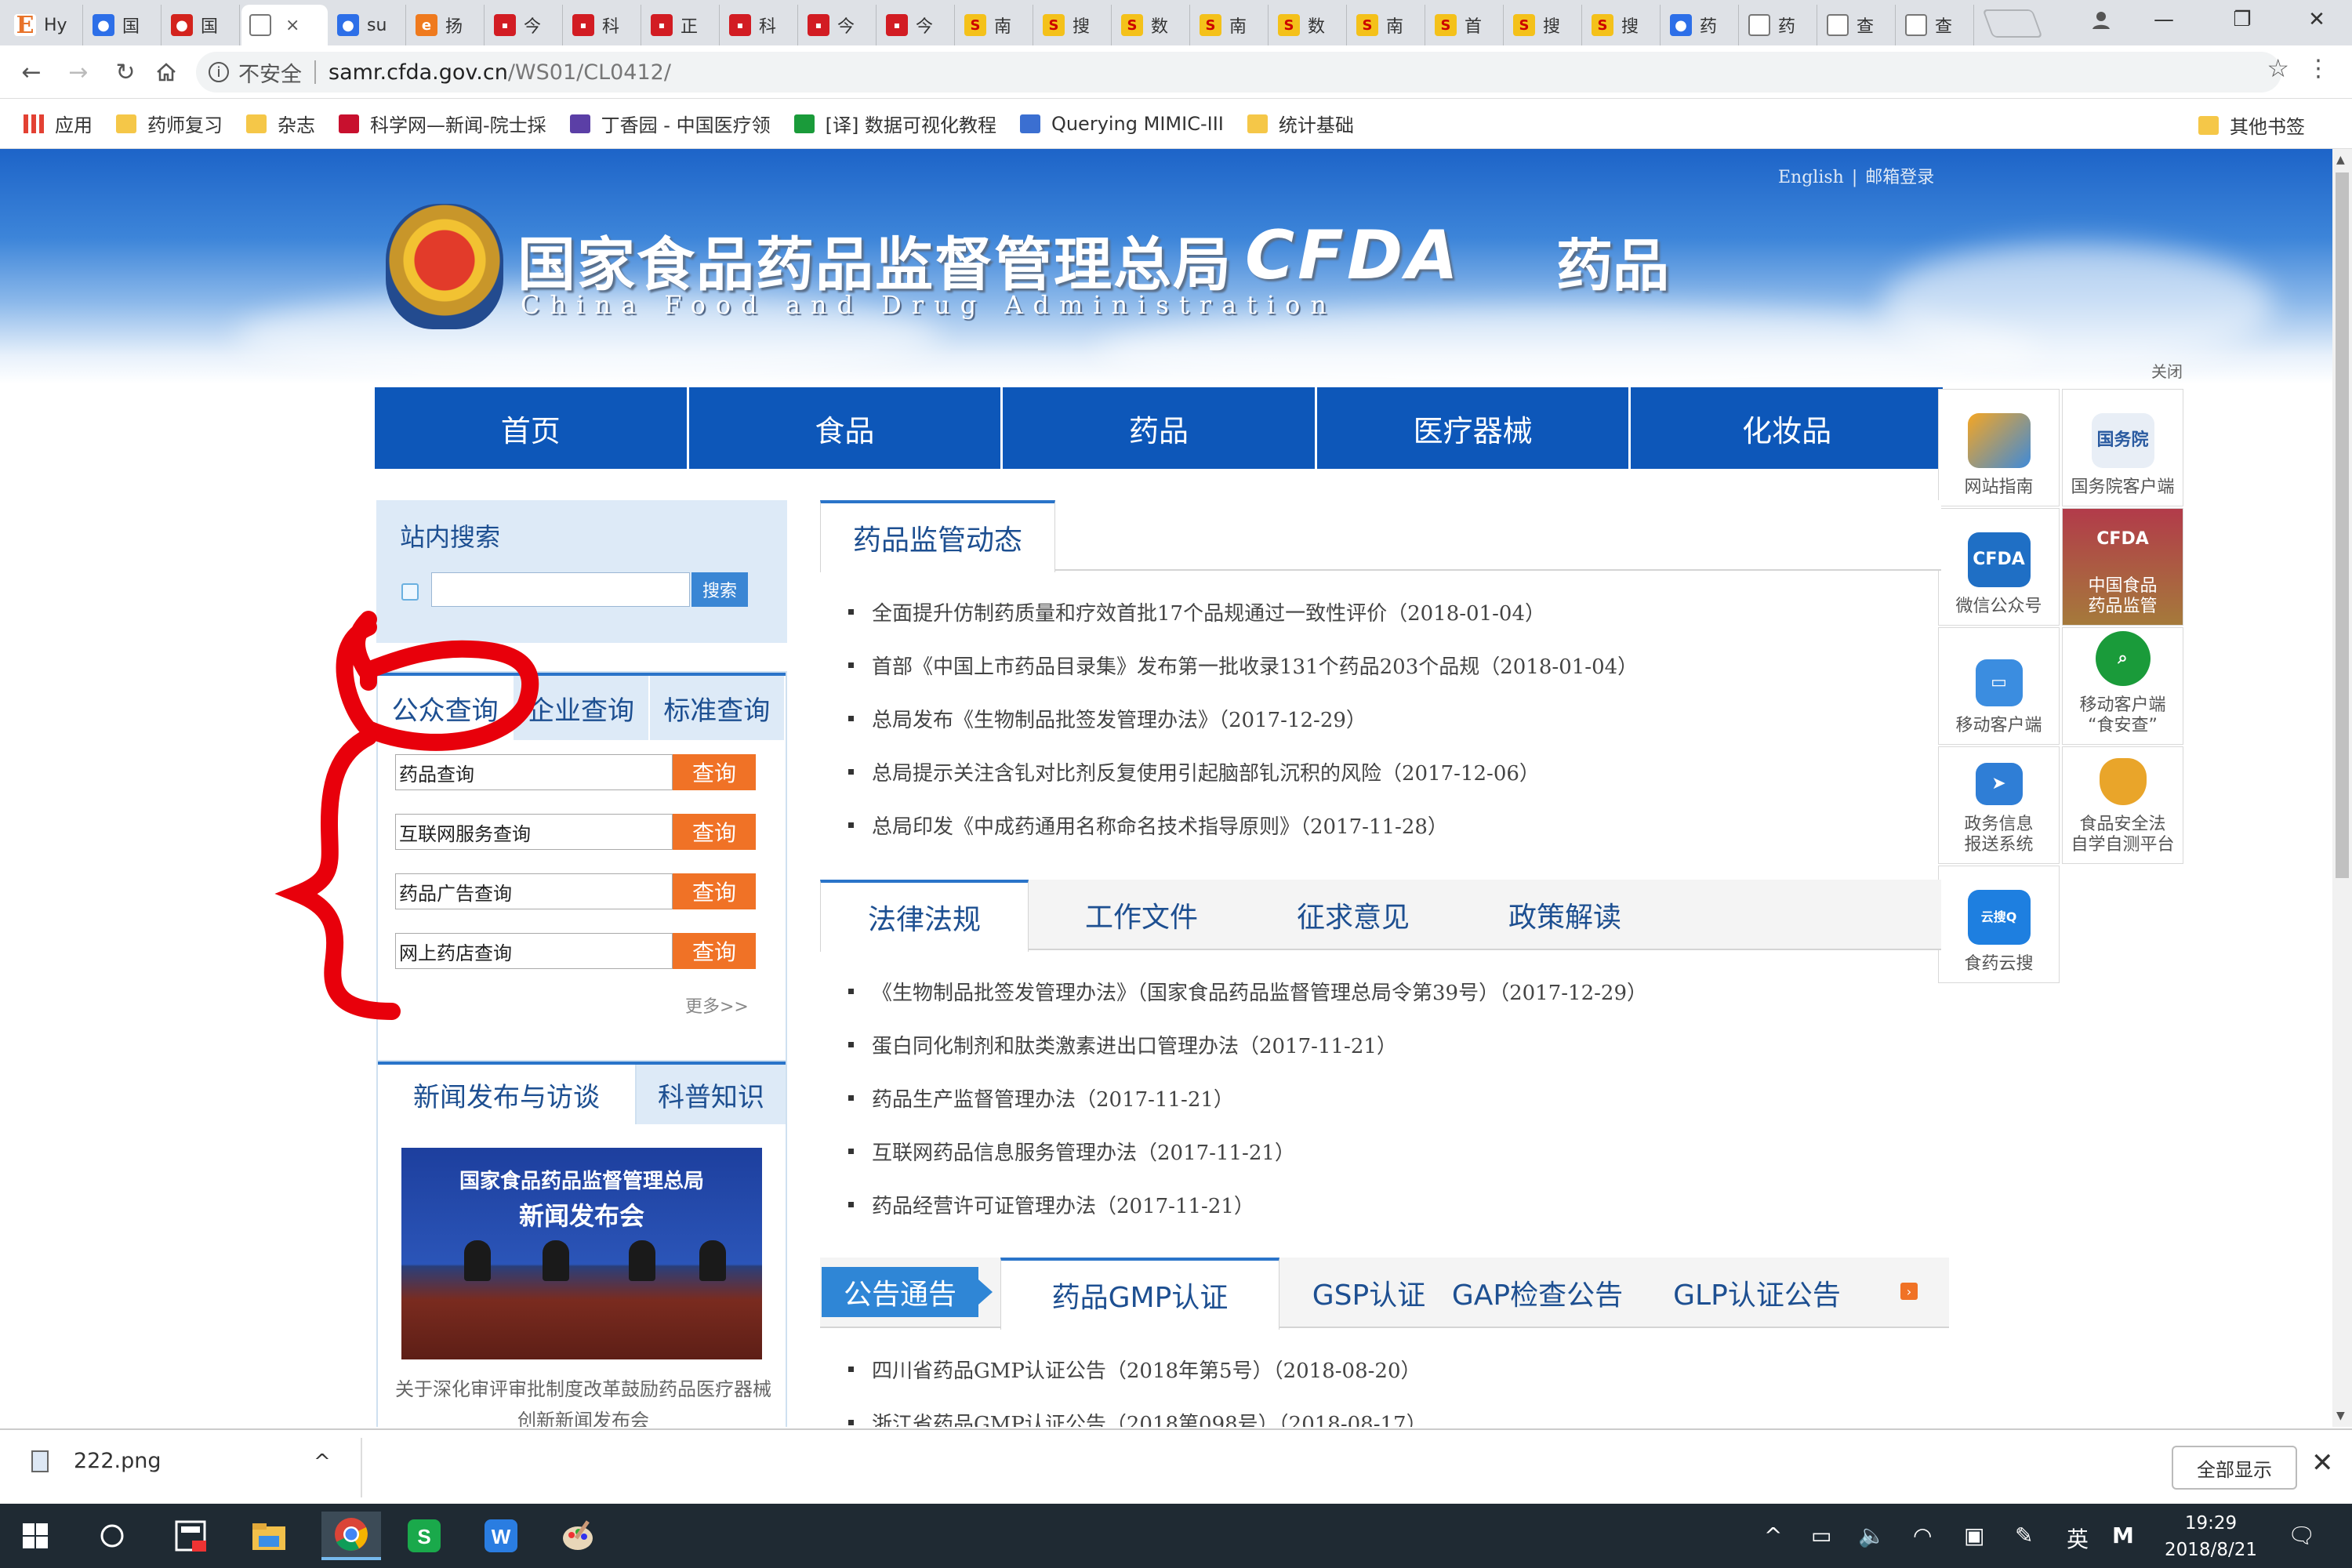 The height and width of the screenshot is (1568, 2352). What do you see at coordinates (717, 1006) in the screenshot?
I see `query-more-link: 更多>>` at bounding box center [717, 1006].